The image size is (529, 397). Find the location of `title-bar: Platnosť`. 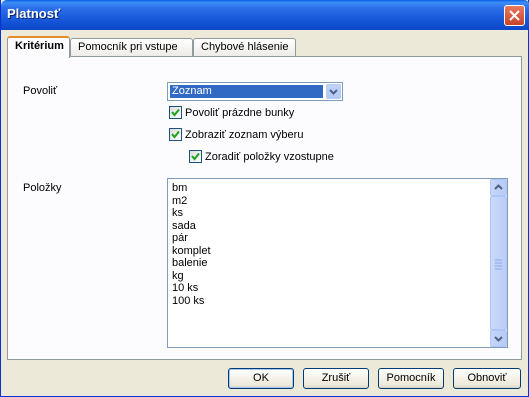

title-bar: Platnosť is located at coordinates (265, 15).